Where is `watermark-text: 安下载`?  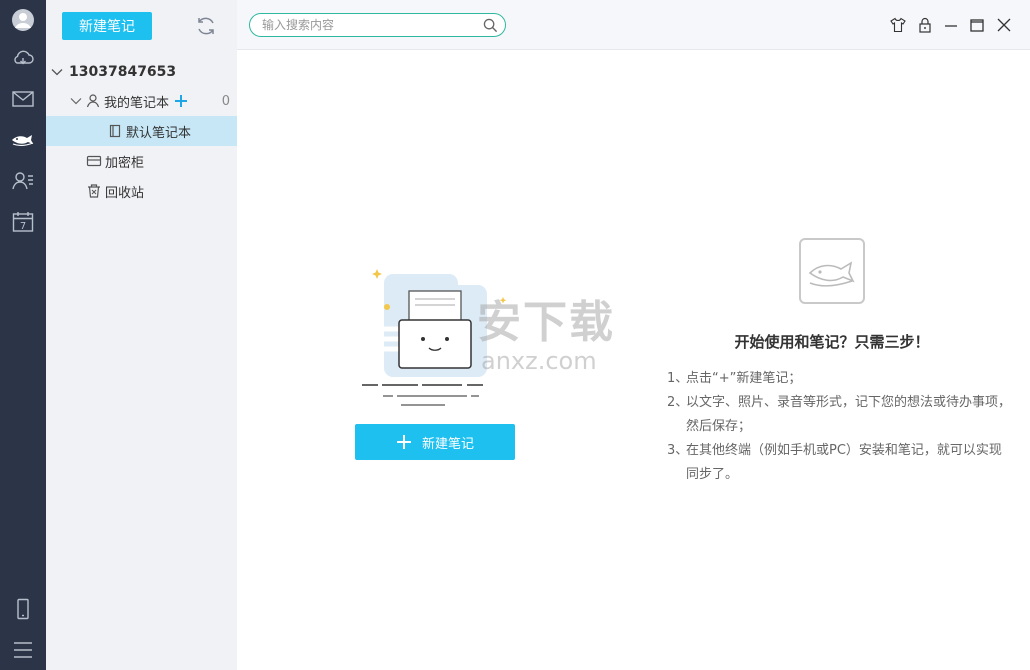
watermark-text: 安下载 is located at coordinates (546, 322).